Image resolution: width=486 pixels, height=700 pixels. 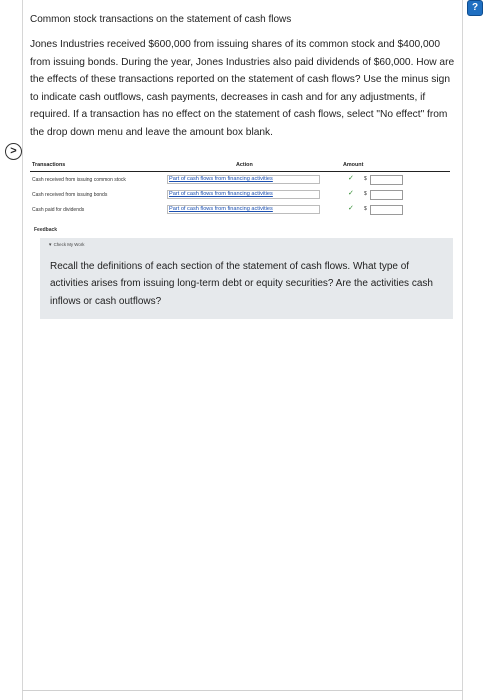 I want to click on row-label: Cash received from issuing bonds, so click(x=70, y=195).